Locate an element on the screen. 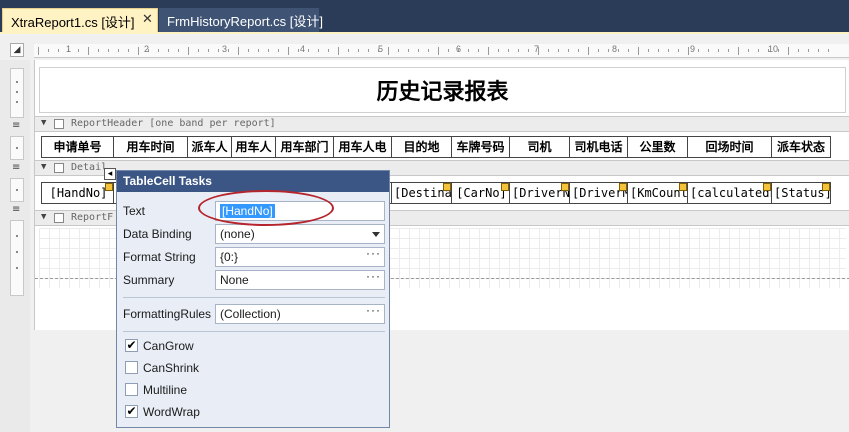 This screenshot has width=849, height=432. ruler-number: 2 is located at coordinates (147, 49).